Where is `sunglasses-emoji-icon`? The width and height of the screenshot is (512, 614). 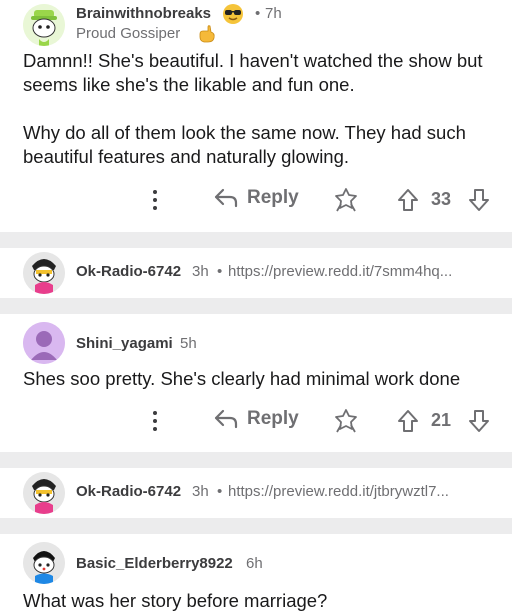
sunglasses-emoji-icon is located at coordinates (233, 14).